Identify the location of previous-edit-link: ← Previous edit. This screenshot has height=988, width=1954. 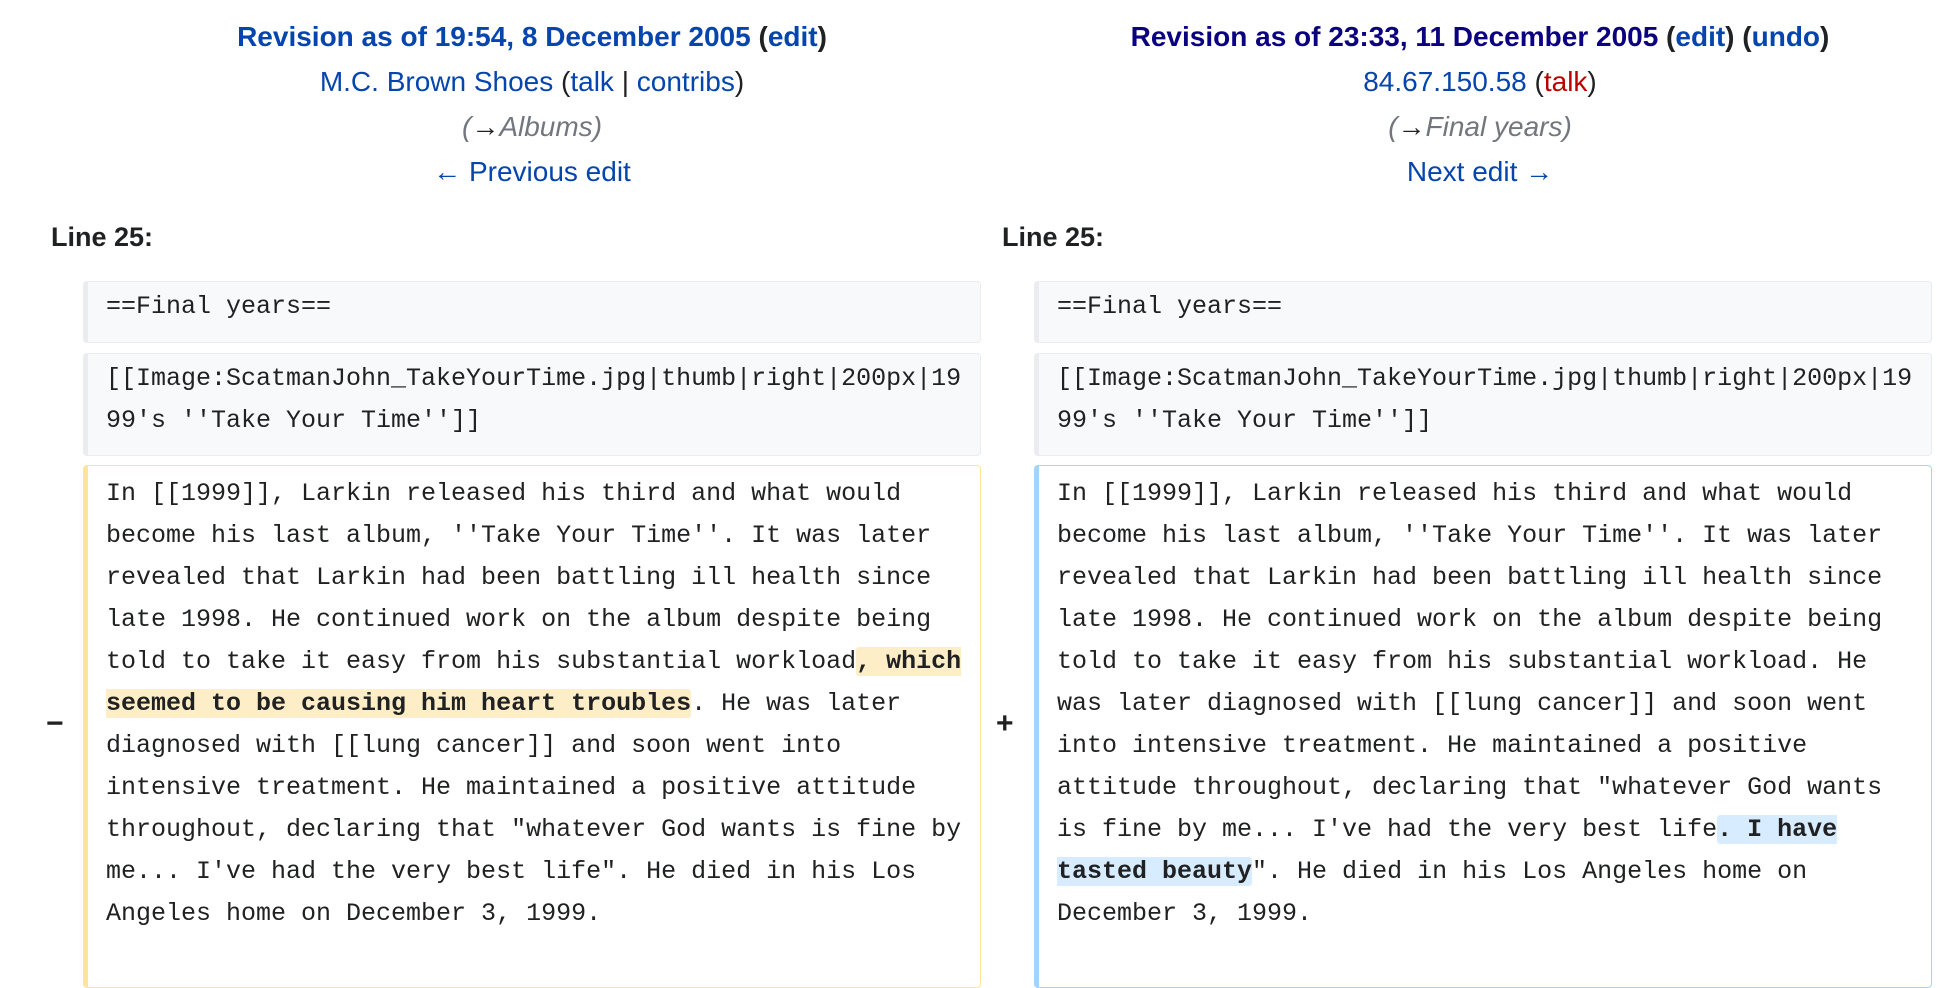
(532, 171).